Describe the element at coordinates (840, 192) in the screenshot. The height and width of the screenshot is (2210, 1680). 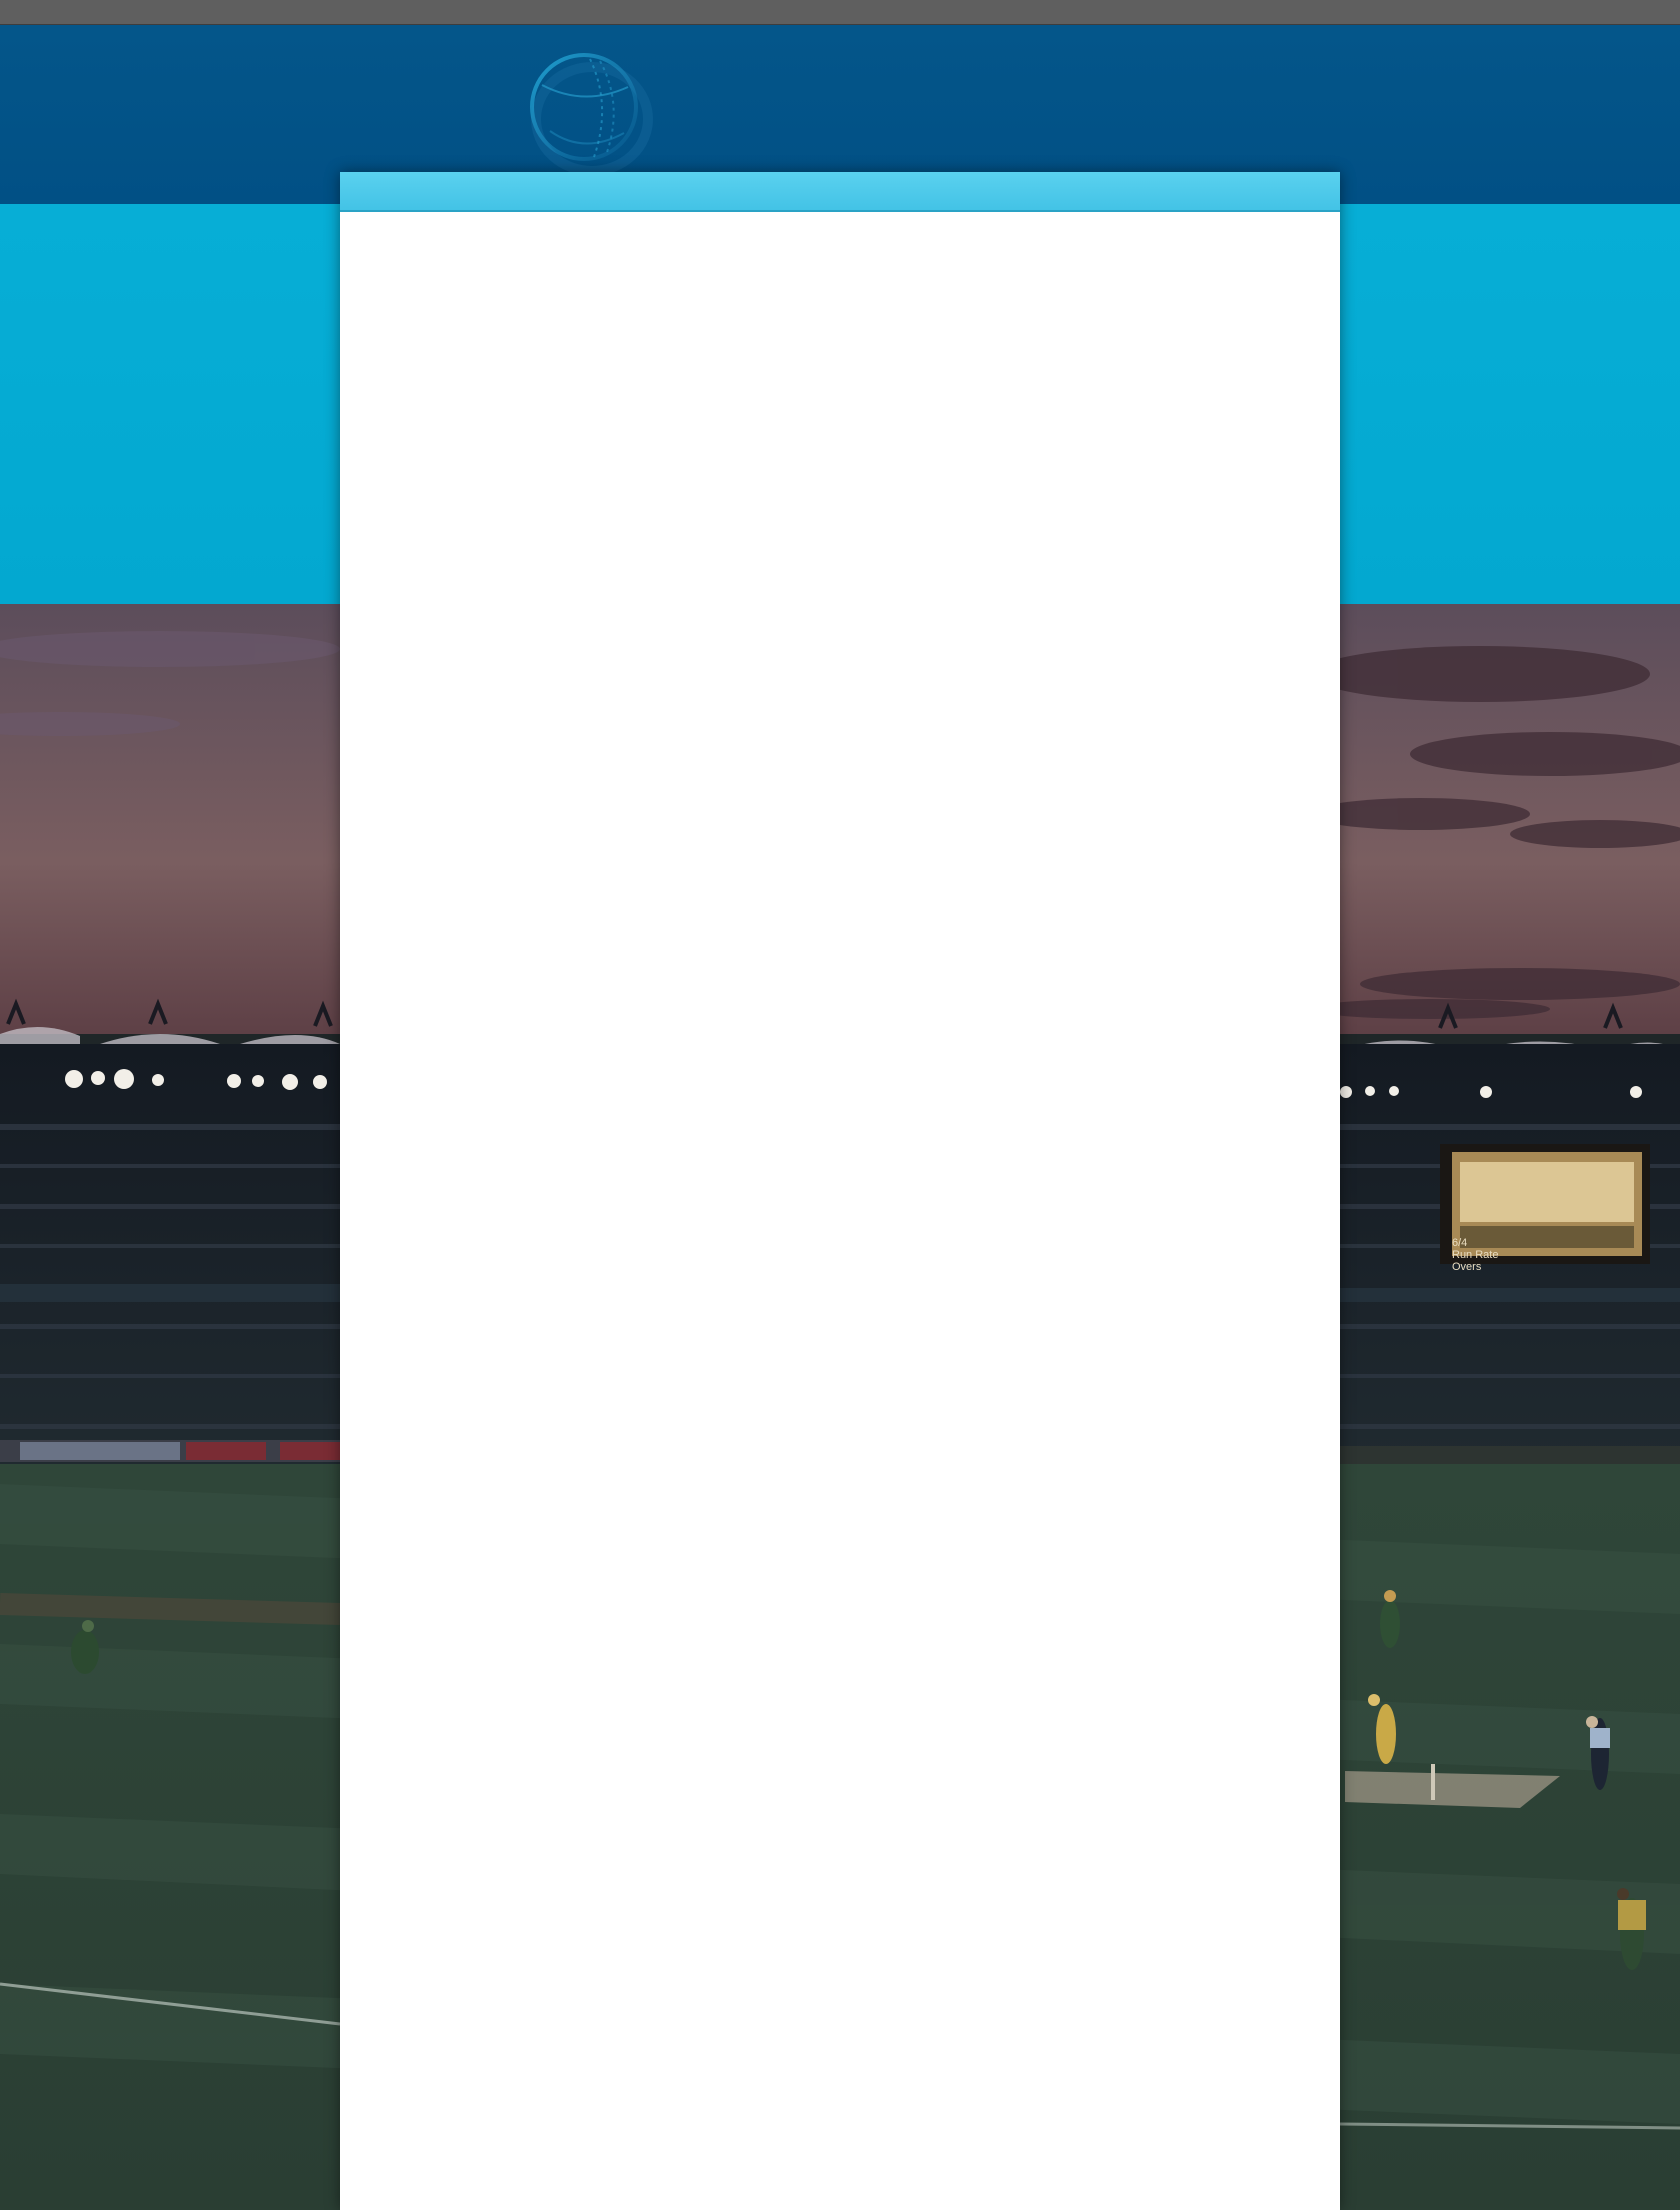
I see `content-card-header-bar` at that location.